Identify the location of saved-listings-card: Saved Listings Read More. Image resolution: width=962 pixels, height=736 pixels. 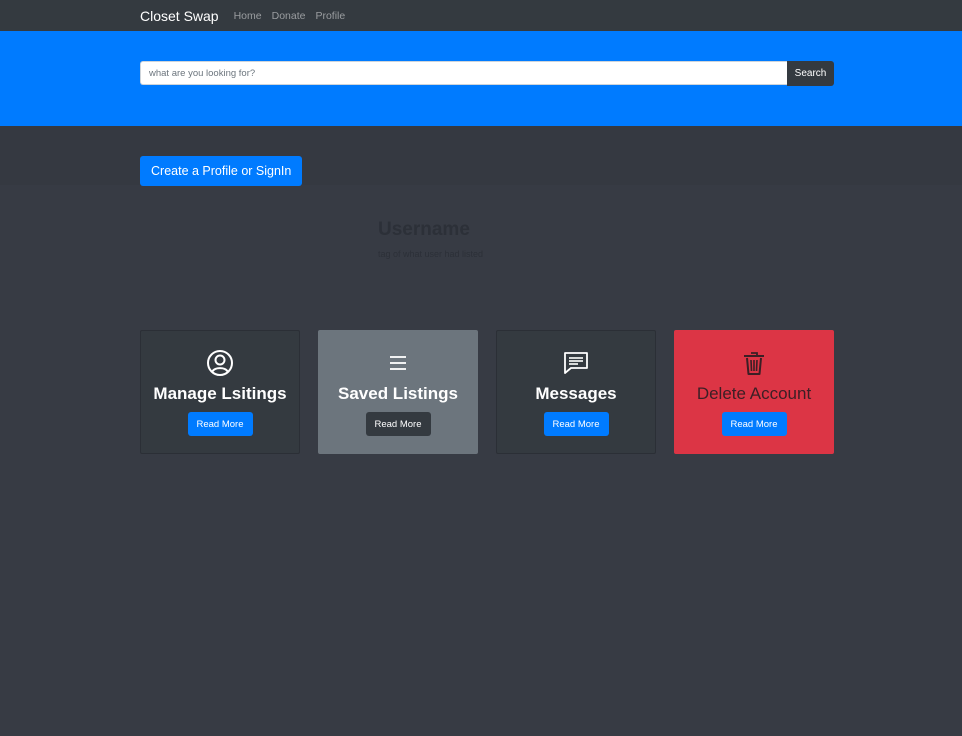
(398, 392).